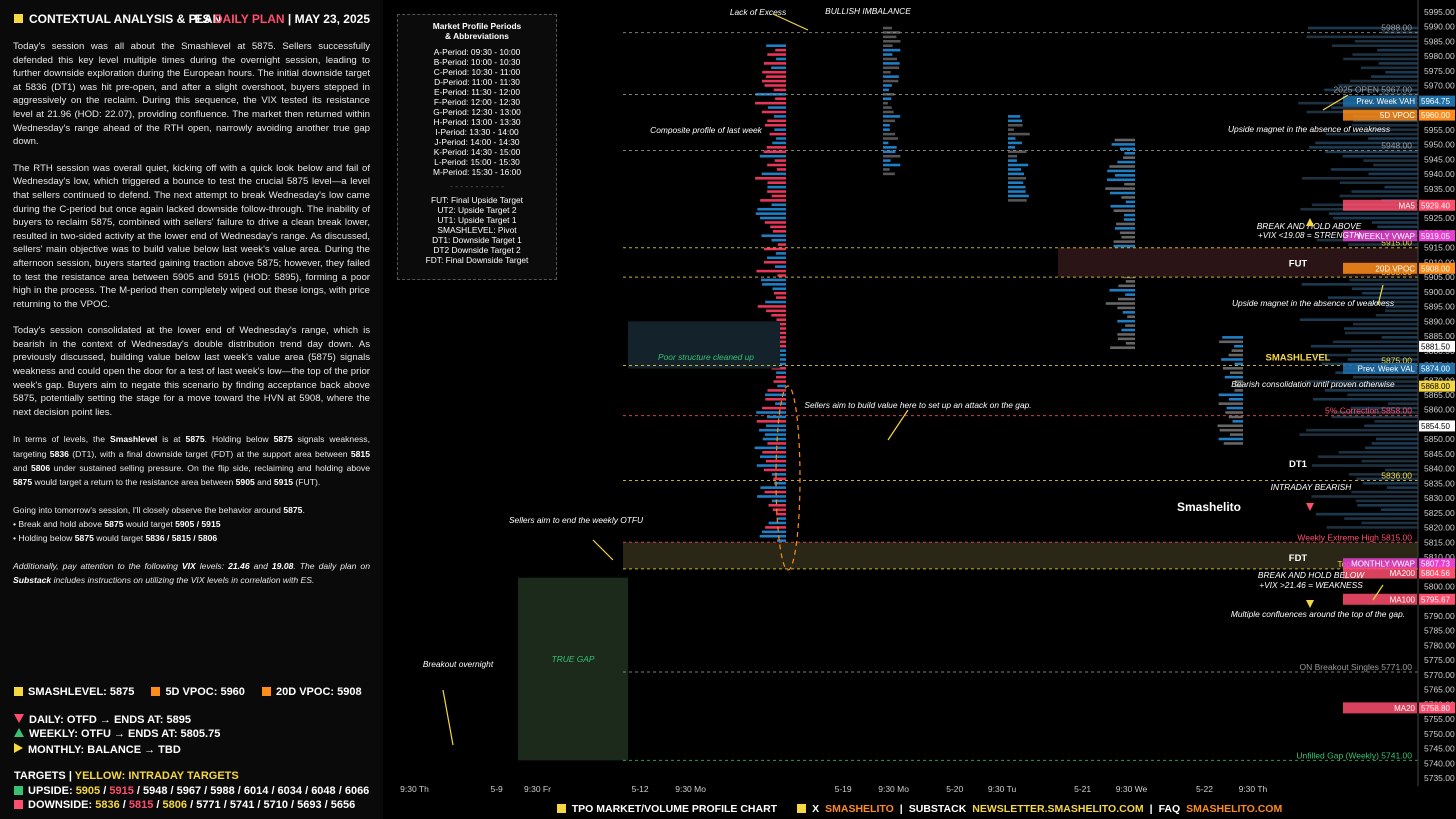 The image size is (1456, 819). Describe the element at coordinates (1435, 573) in the screenshot. I see `price-badge-label: 5804.56` at that location.